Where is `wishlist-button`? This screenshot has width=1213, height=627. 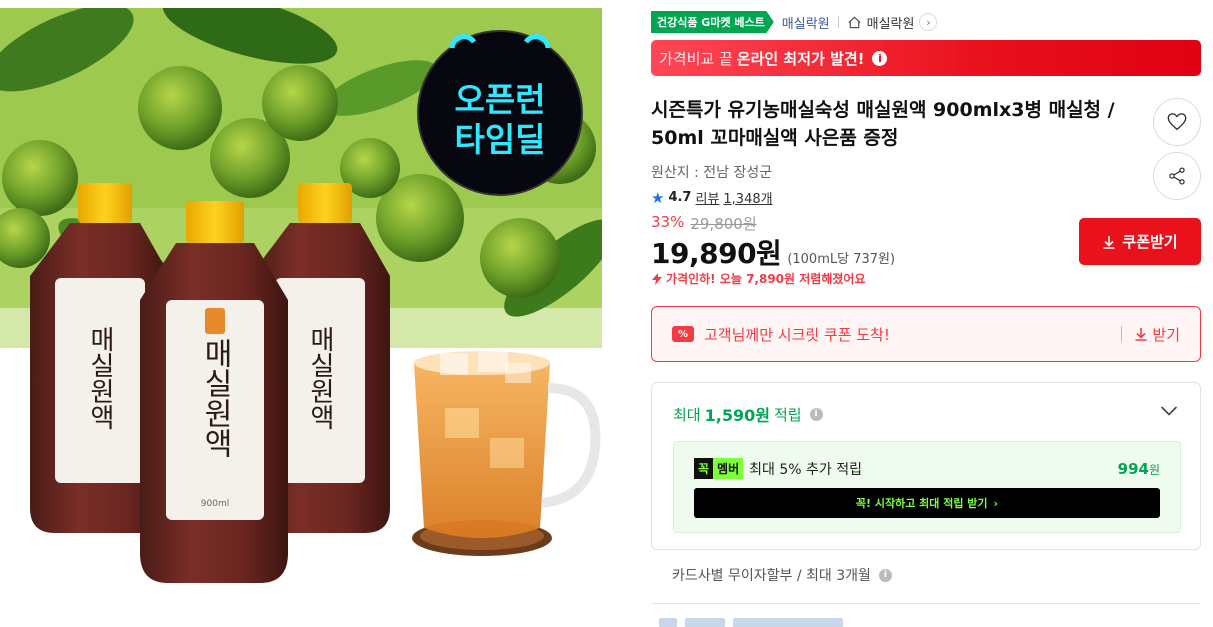 wishlist-button is located at coordinates (1177, 122).